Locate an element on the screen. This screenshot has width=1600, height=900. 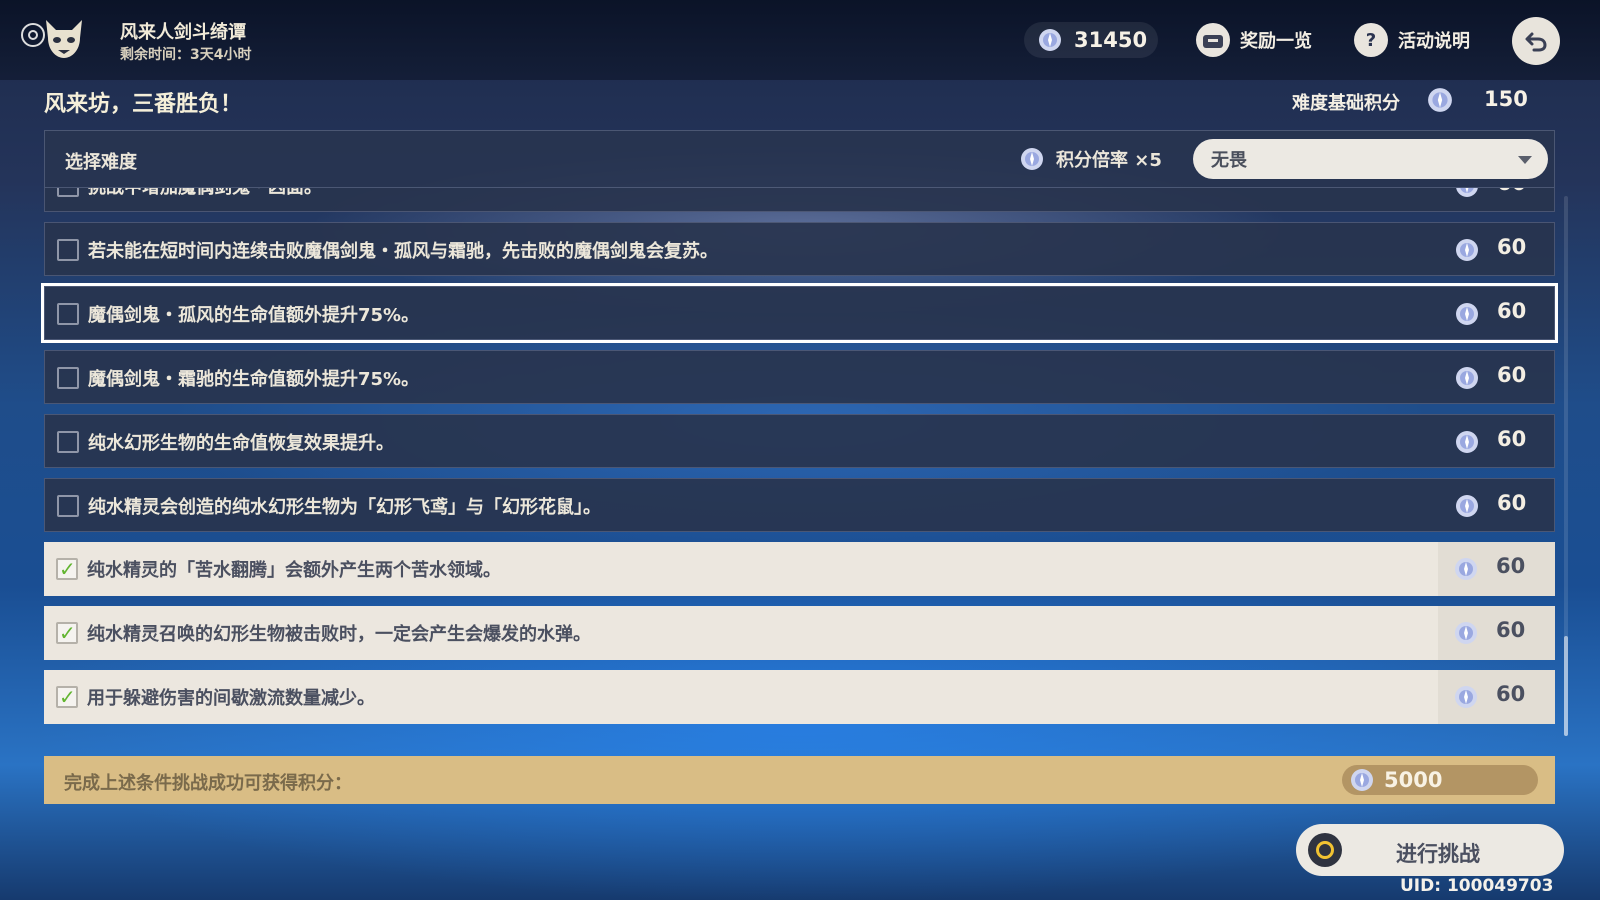
score-multiplier: 积分倍率 ×5 is located at coordinates (1091, 159).